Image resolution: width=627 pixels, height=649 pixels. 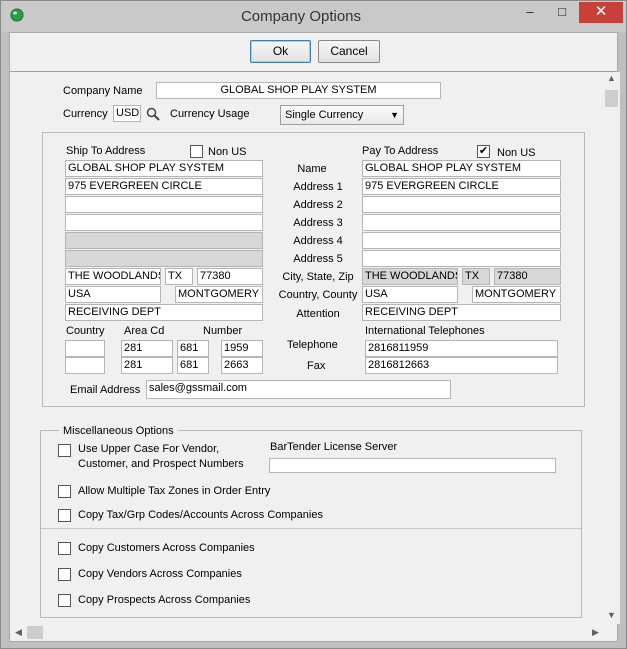 I want to click on phone-number-label: Number, so click(x=223, y=331).